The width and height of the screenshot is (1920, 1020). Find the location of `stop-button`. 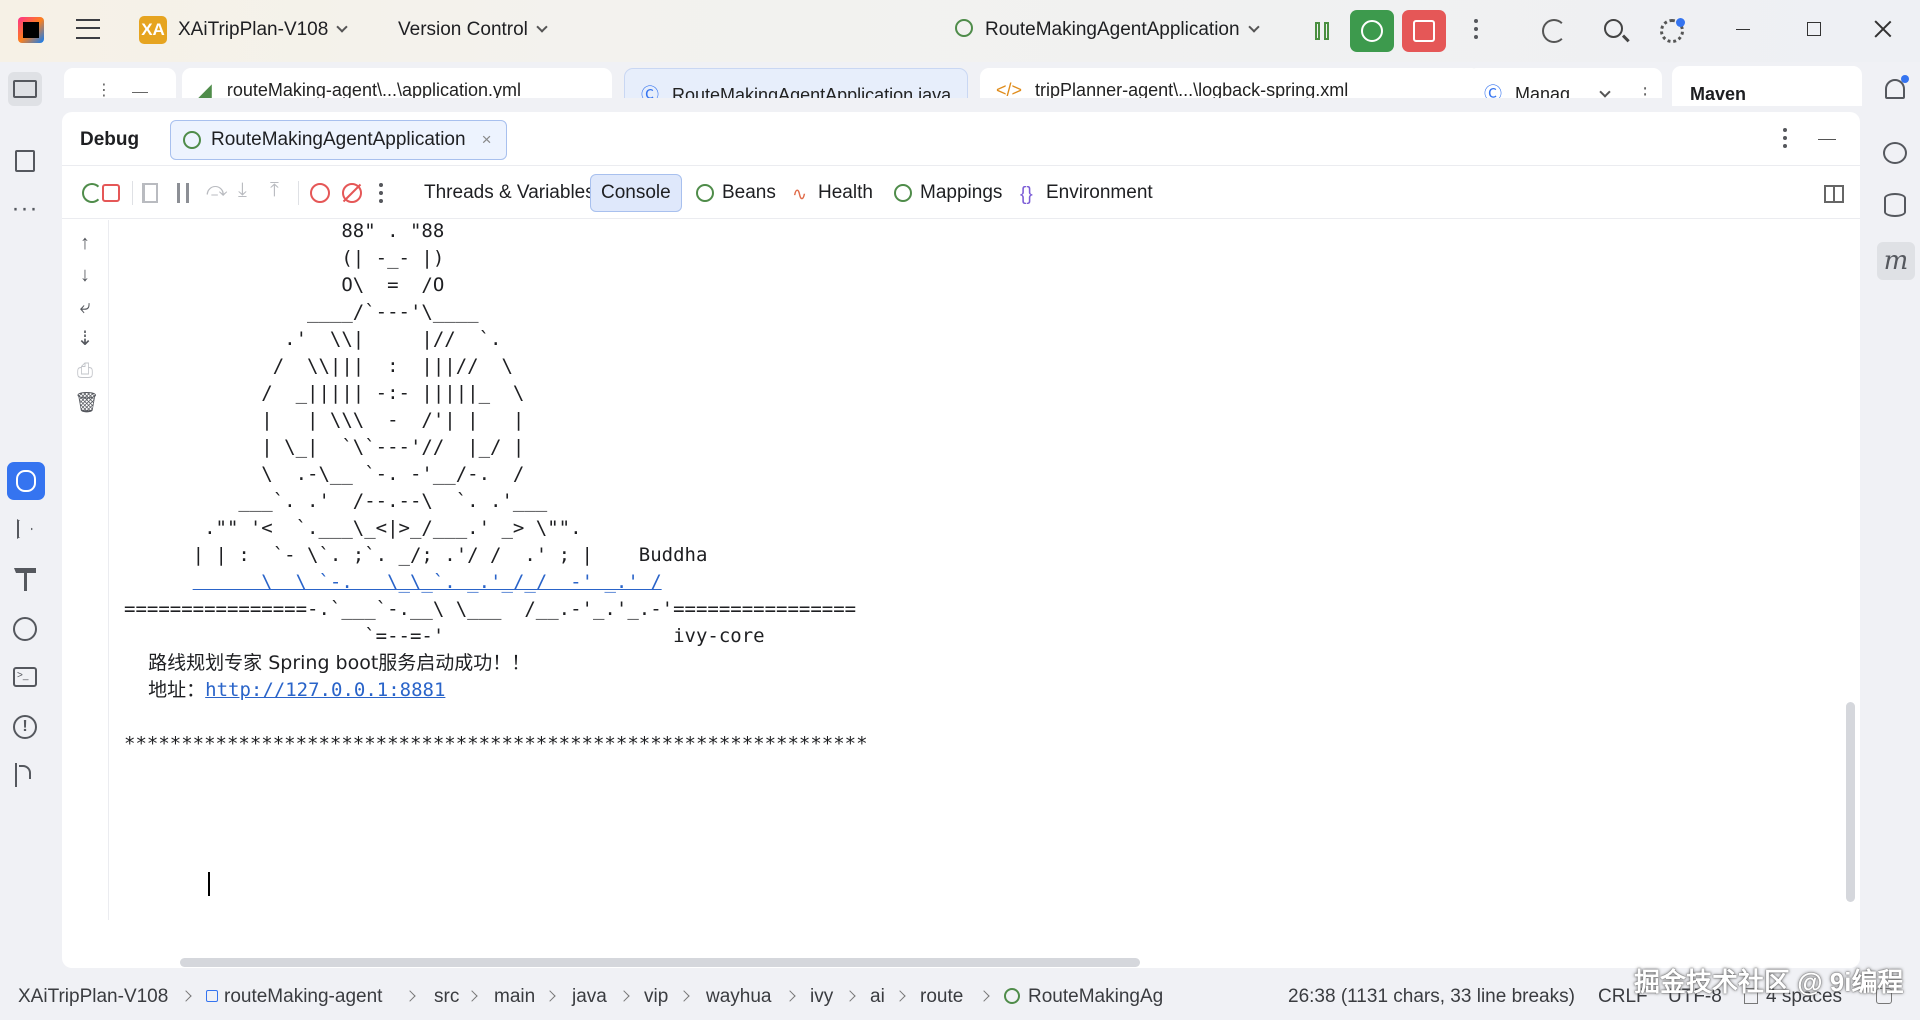

stop-button is located at coordinates (1424, 31).